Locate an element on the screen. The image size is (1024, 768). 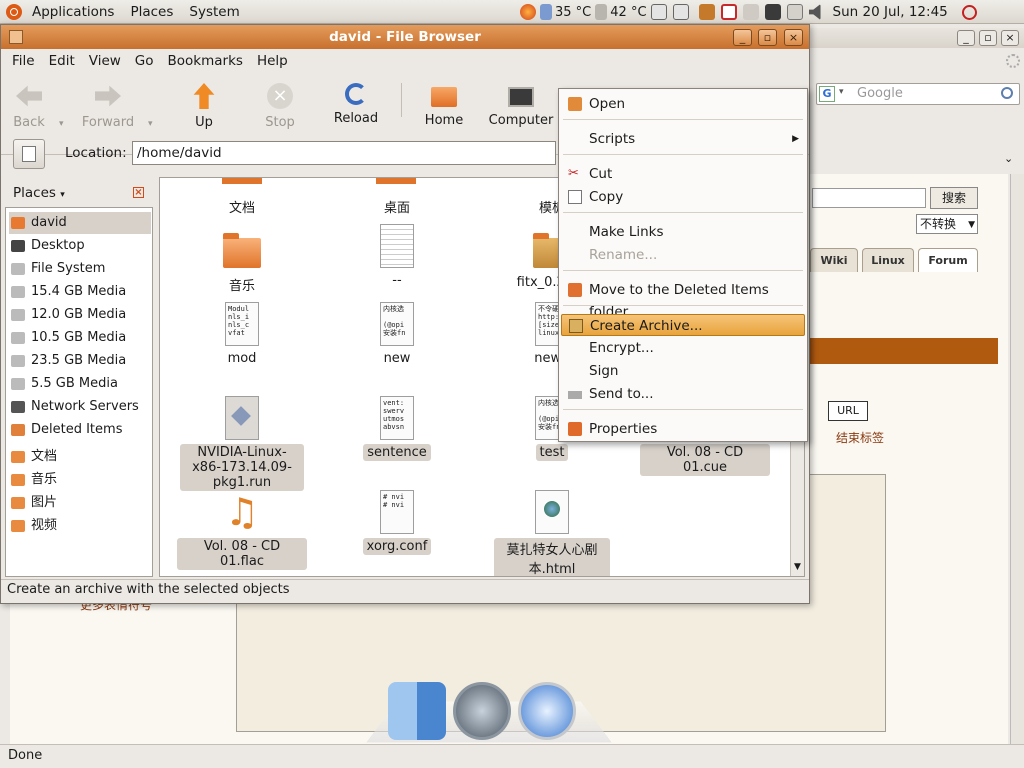
toggle-location-button is located at coordinates (29, 154).